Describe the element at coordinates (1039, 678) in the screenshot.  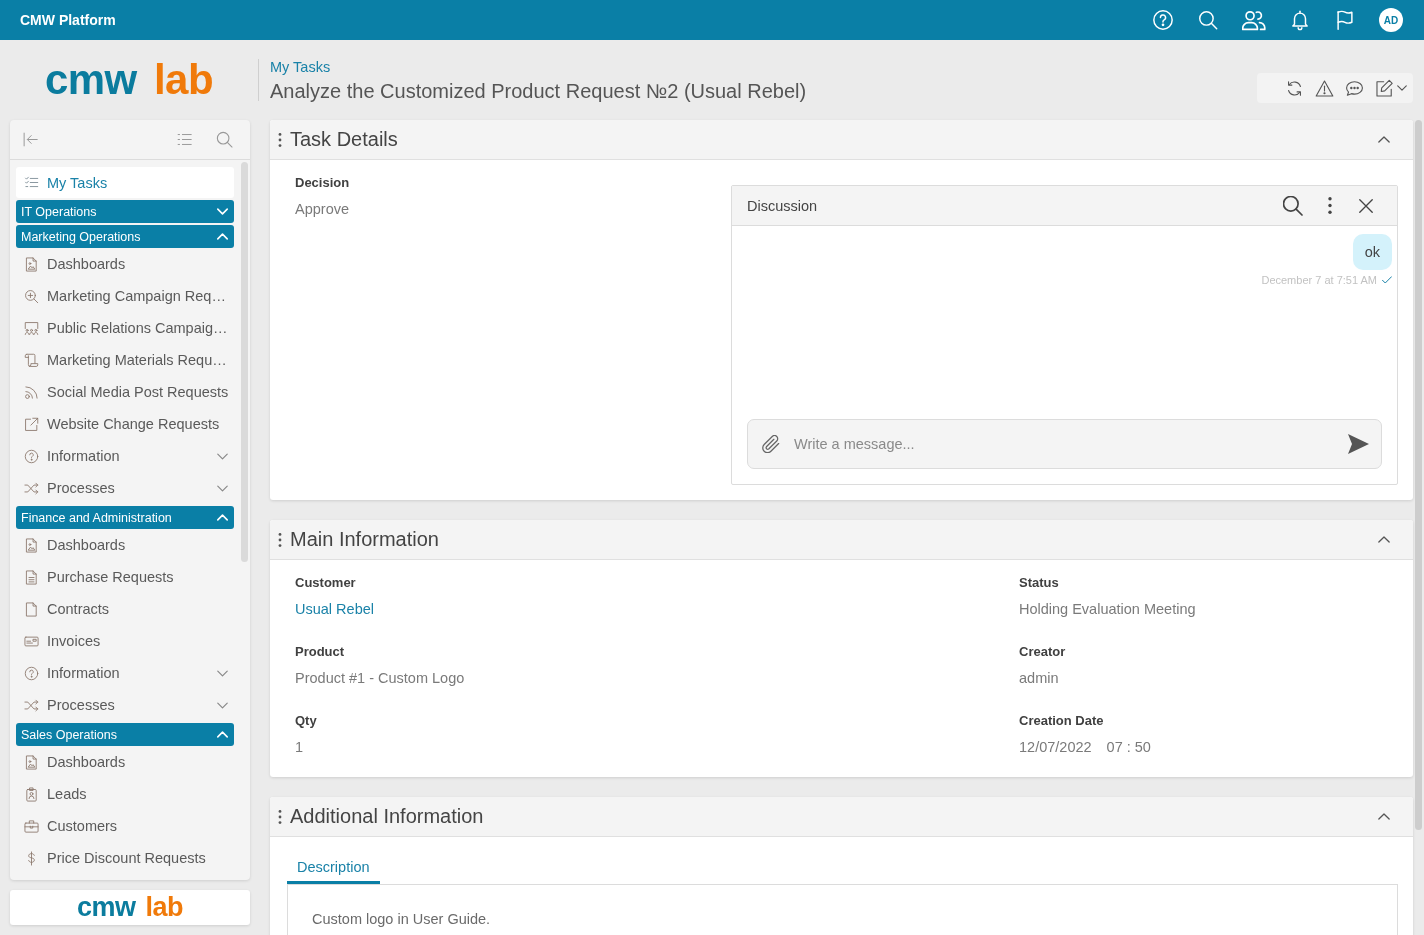
I see `field-value: admin` at that location.